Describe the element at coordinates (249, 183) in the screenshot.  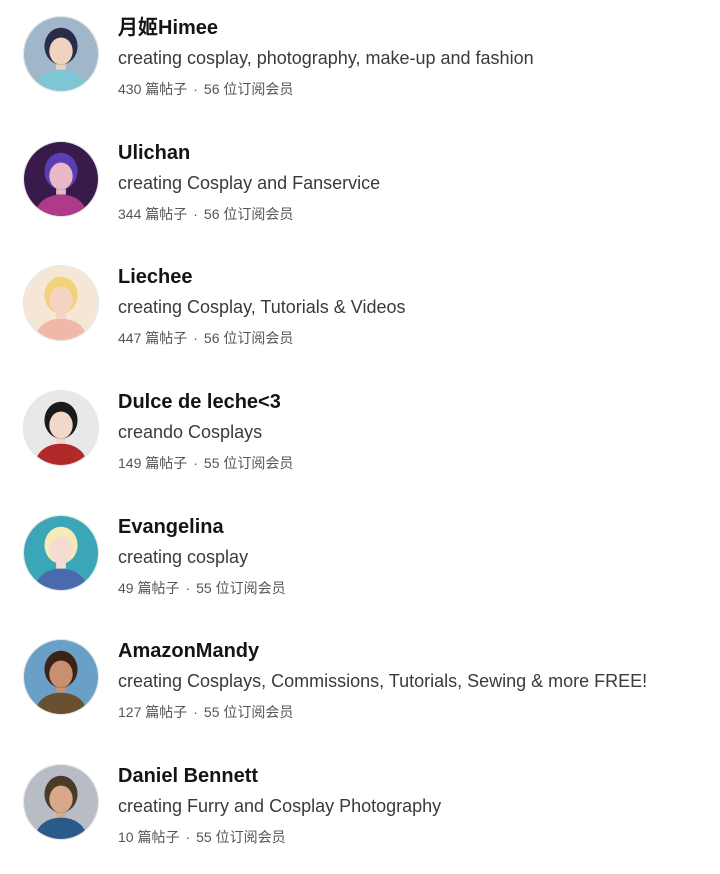
I see `creator-tagline: creating Cosplay and Fanservice` at that location.